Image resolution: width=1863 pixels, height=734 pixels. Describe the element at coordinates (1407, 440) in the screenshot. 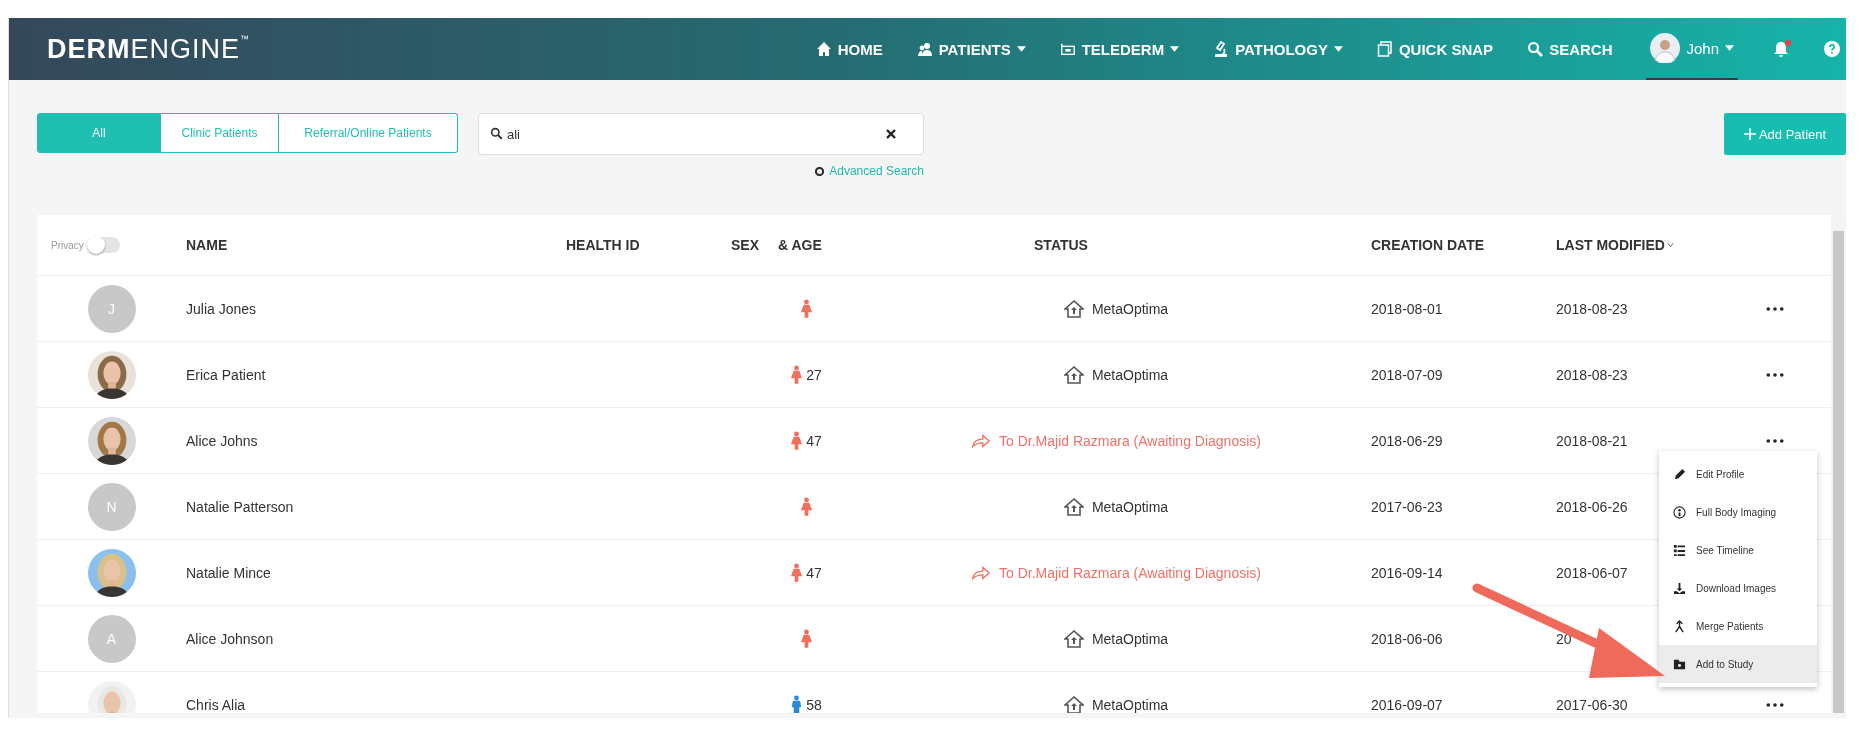

I see `creation-date: 2018-06-29` at that location.